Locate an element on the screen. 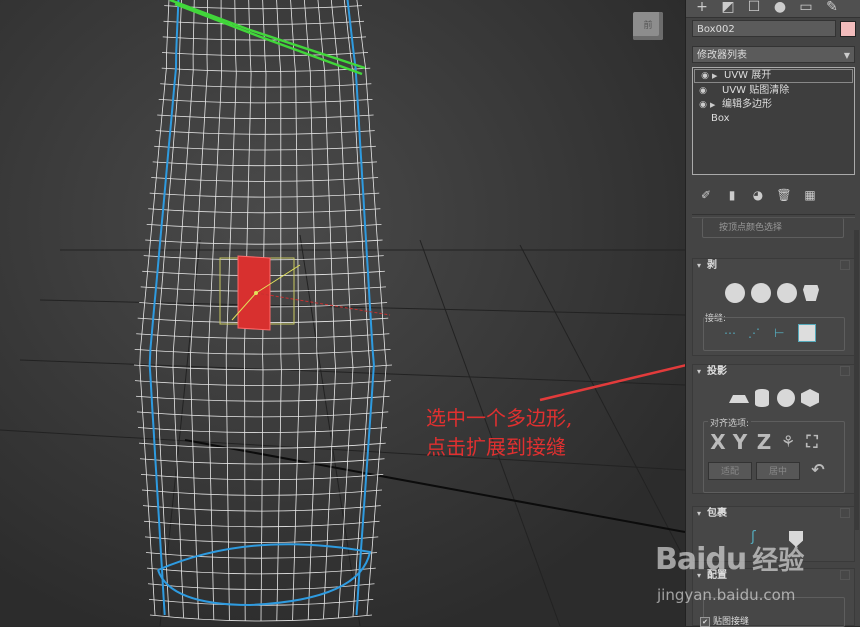 The width and height of the screenshot is (860, 627). viewcube-front-face: 前 is located at coordinates (648, 26).